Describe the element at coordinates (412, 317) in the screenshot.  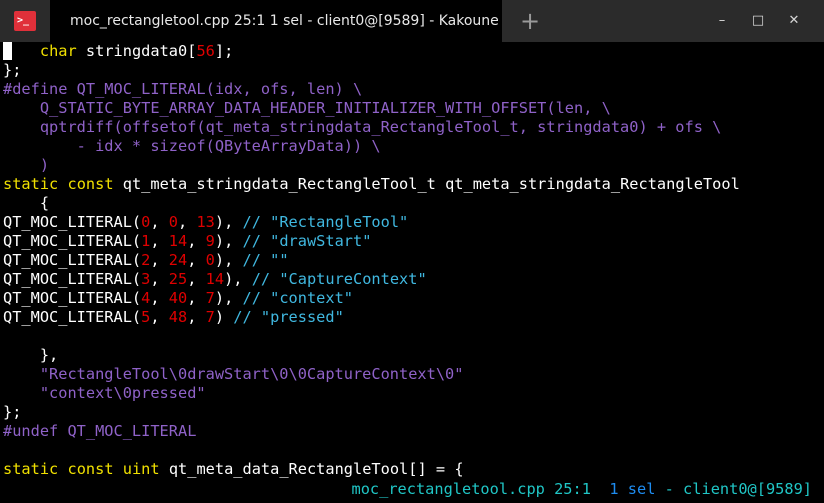
I see `code-line: QT_MOC_LITERAL(5, 48, 7) // "pressed"` at that location.